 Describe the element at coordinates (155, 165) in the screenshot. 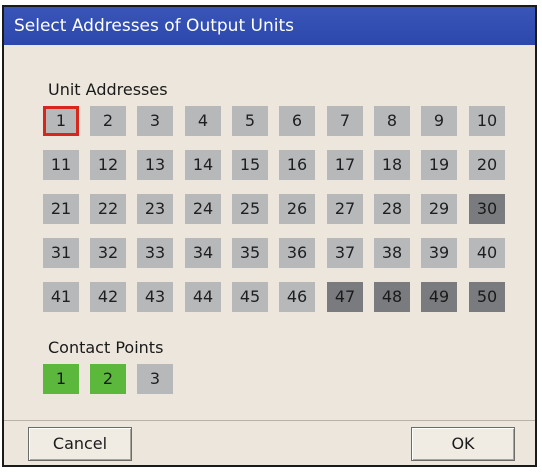

I see `unit-address-button: 13` at that location.